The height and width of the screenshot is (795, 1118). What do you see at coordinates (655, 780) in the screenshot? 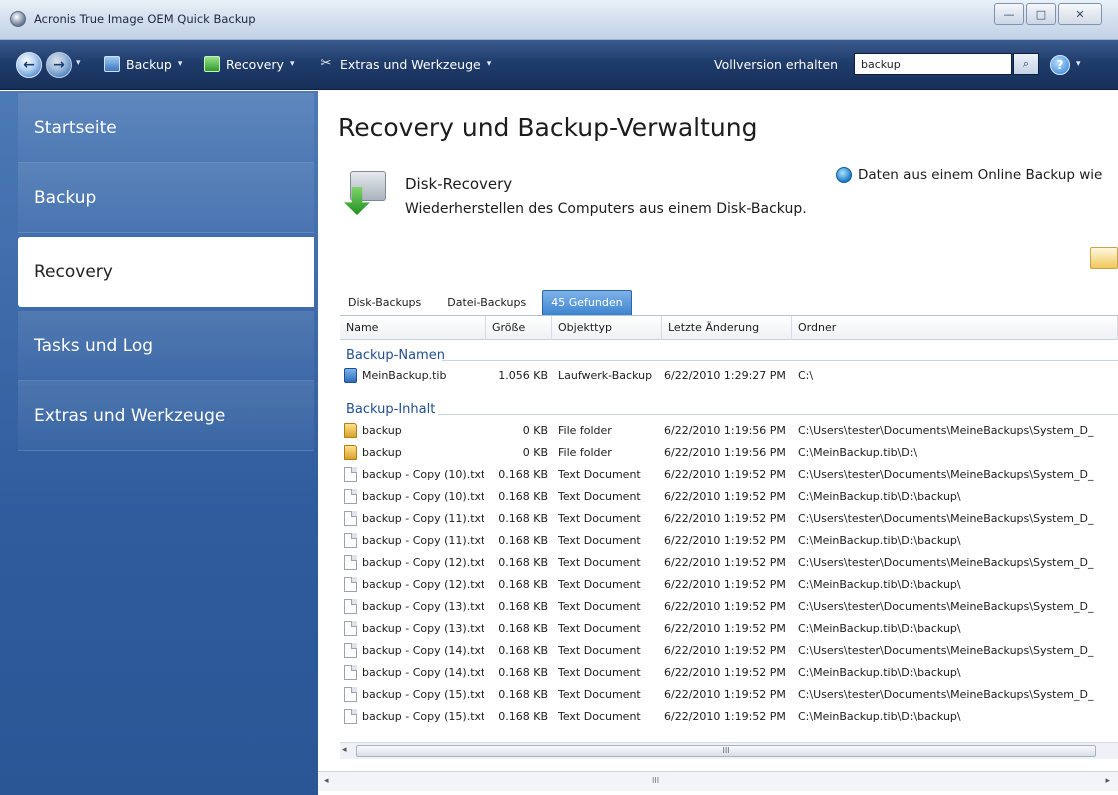
I see `scrollbar-grip: III` at bounding box center [655, 780].